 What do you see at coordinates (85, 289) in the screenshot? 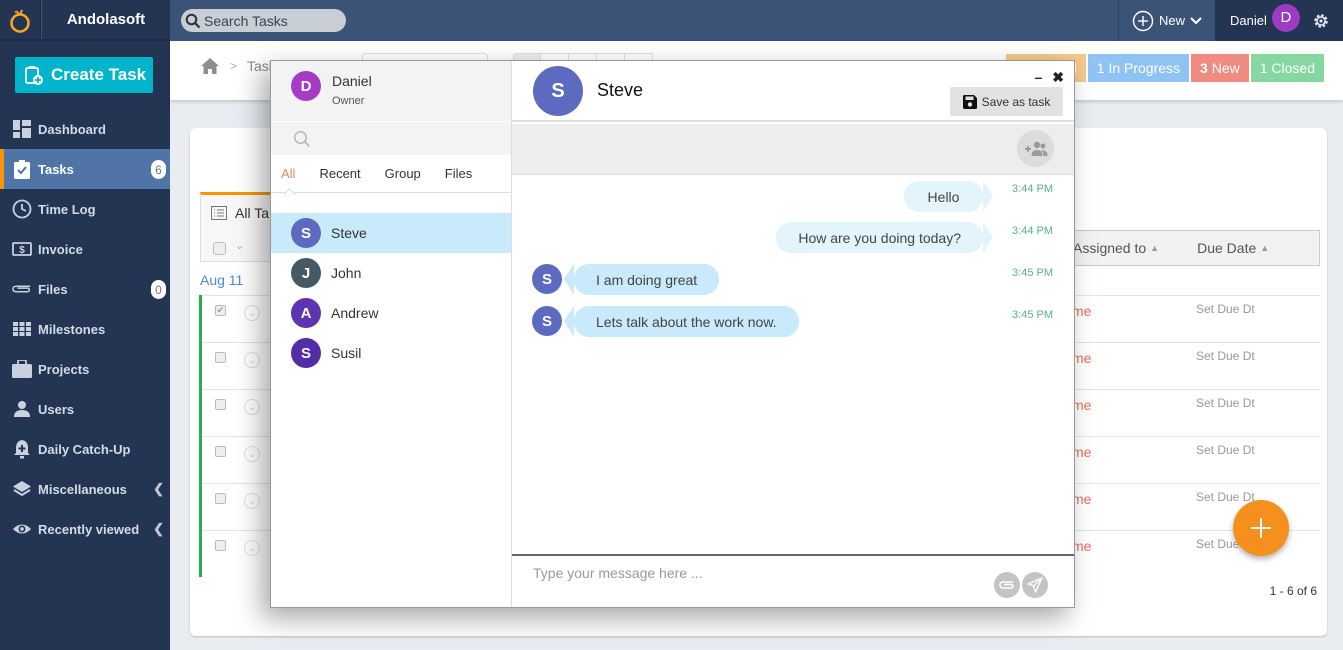
I see `sidebar-item-files: Files 0` at bounding box center [85, 289].